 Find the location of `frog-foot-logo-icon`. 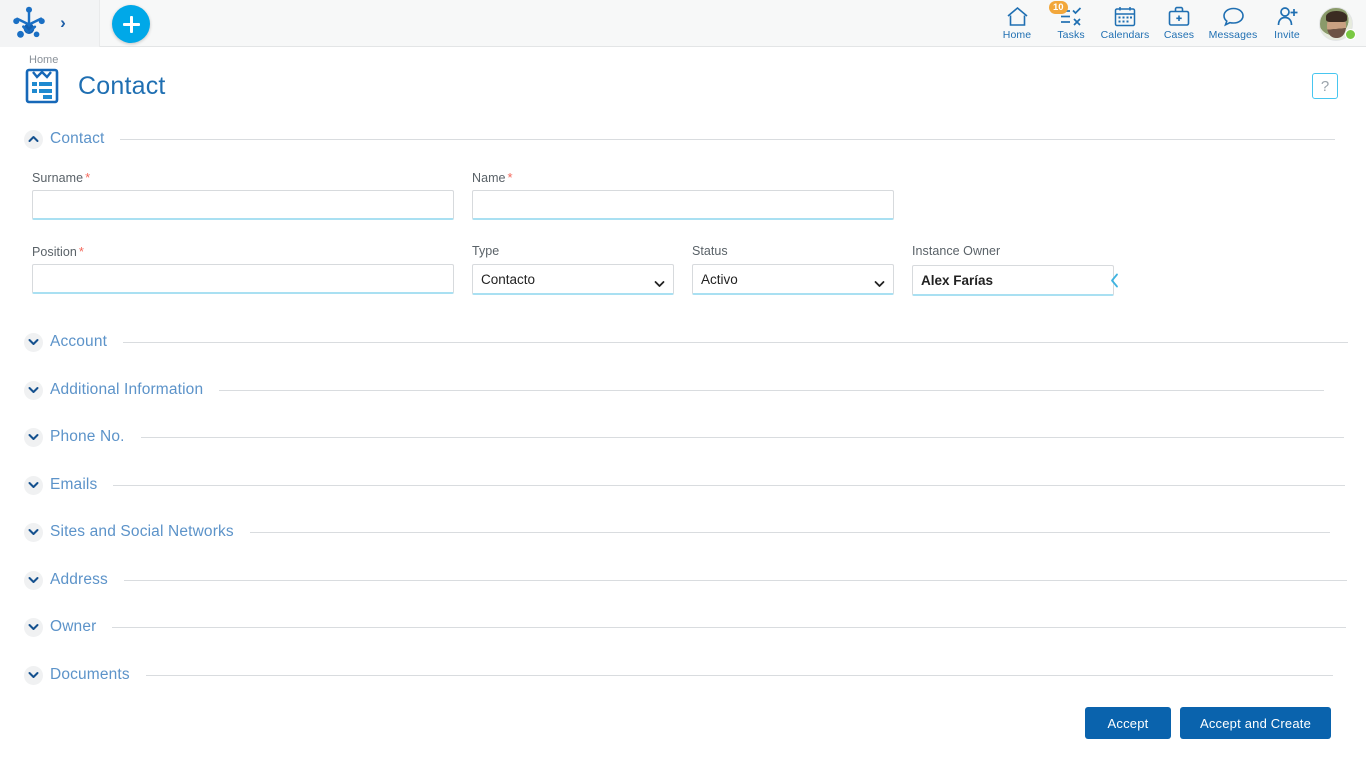

frog-foot-logo-icon is located at coordinates (29, 23).